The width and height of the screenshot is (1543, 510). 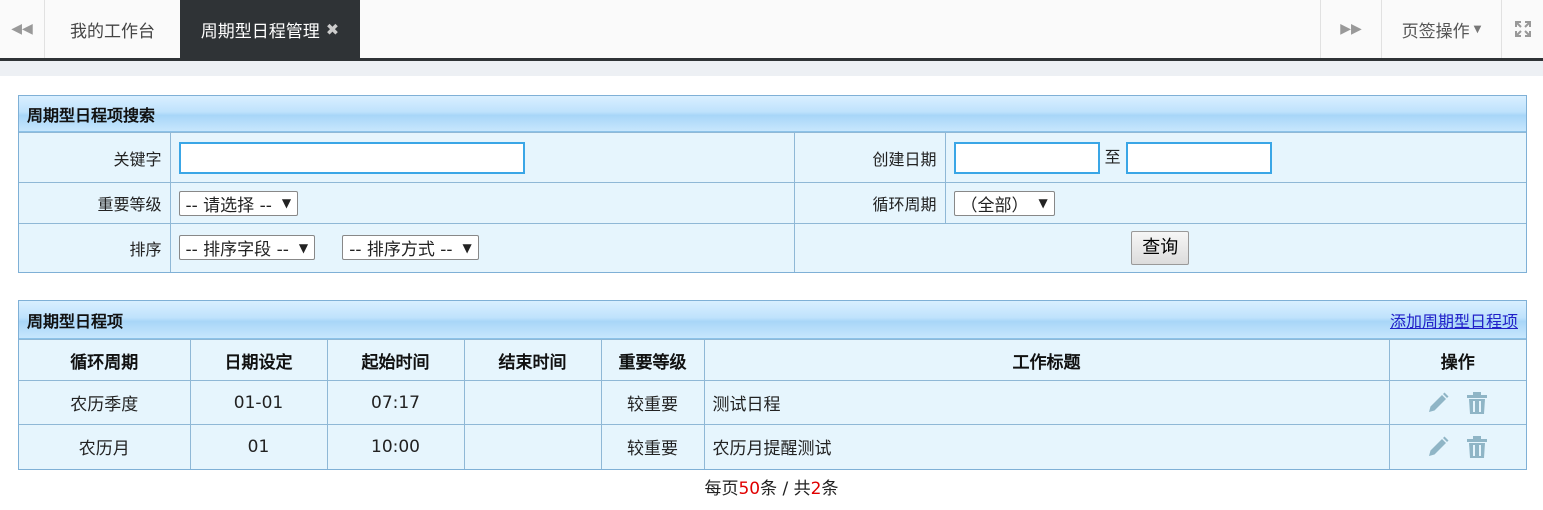 I want to click on cell-start: 07:17, so click(x=395, y=402).